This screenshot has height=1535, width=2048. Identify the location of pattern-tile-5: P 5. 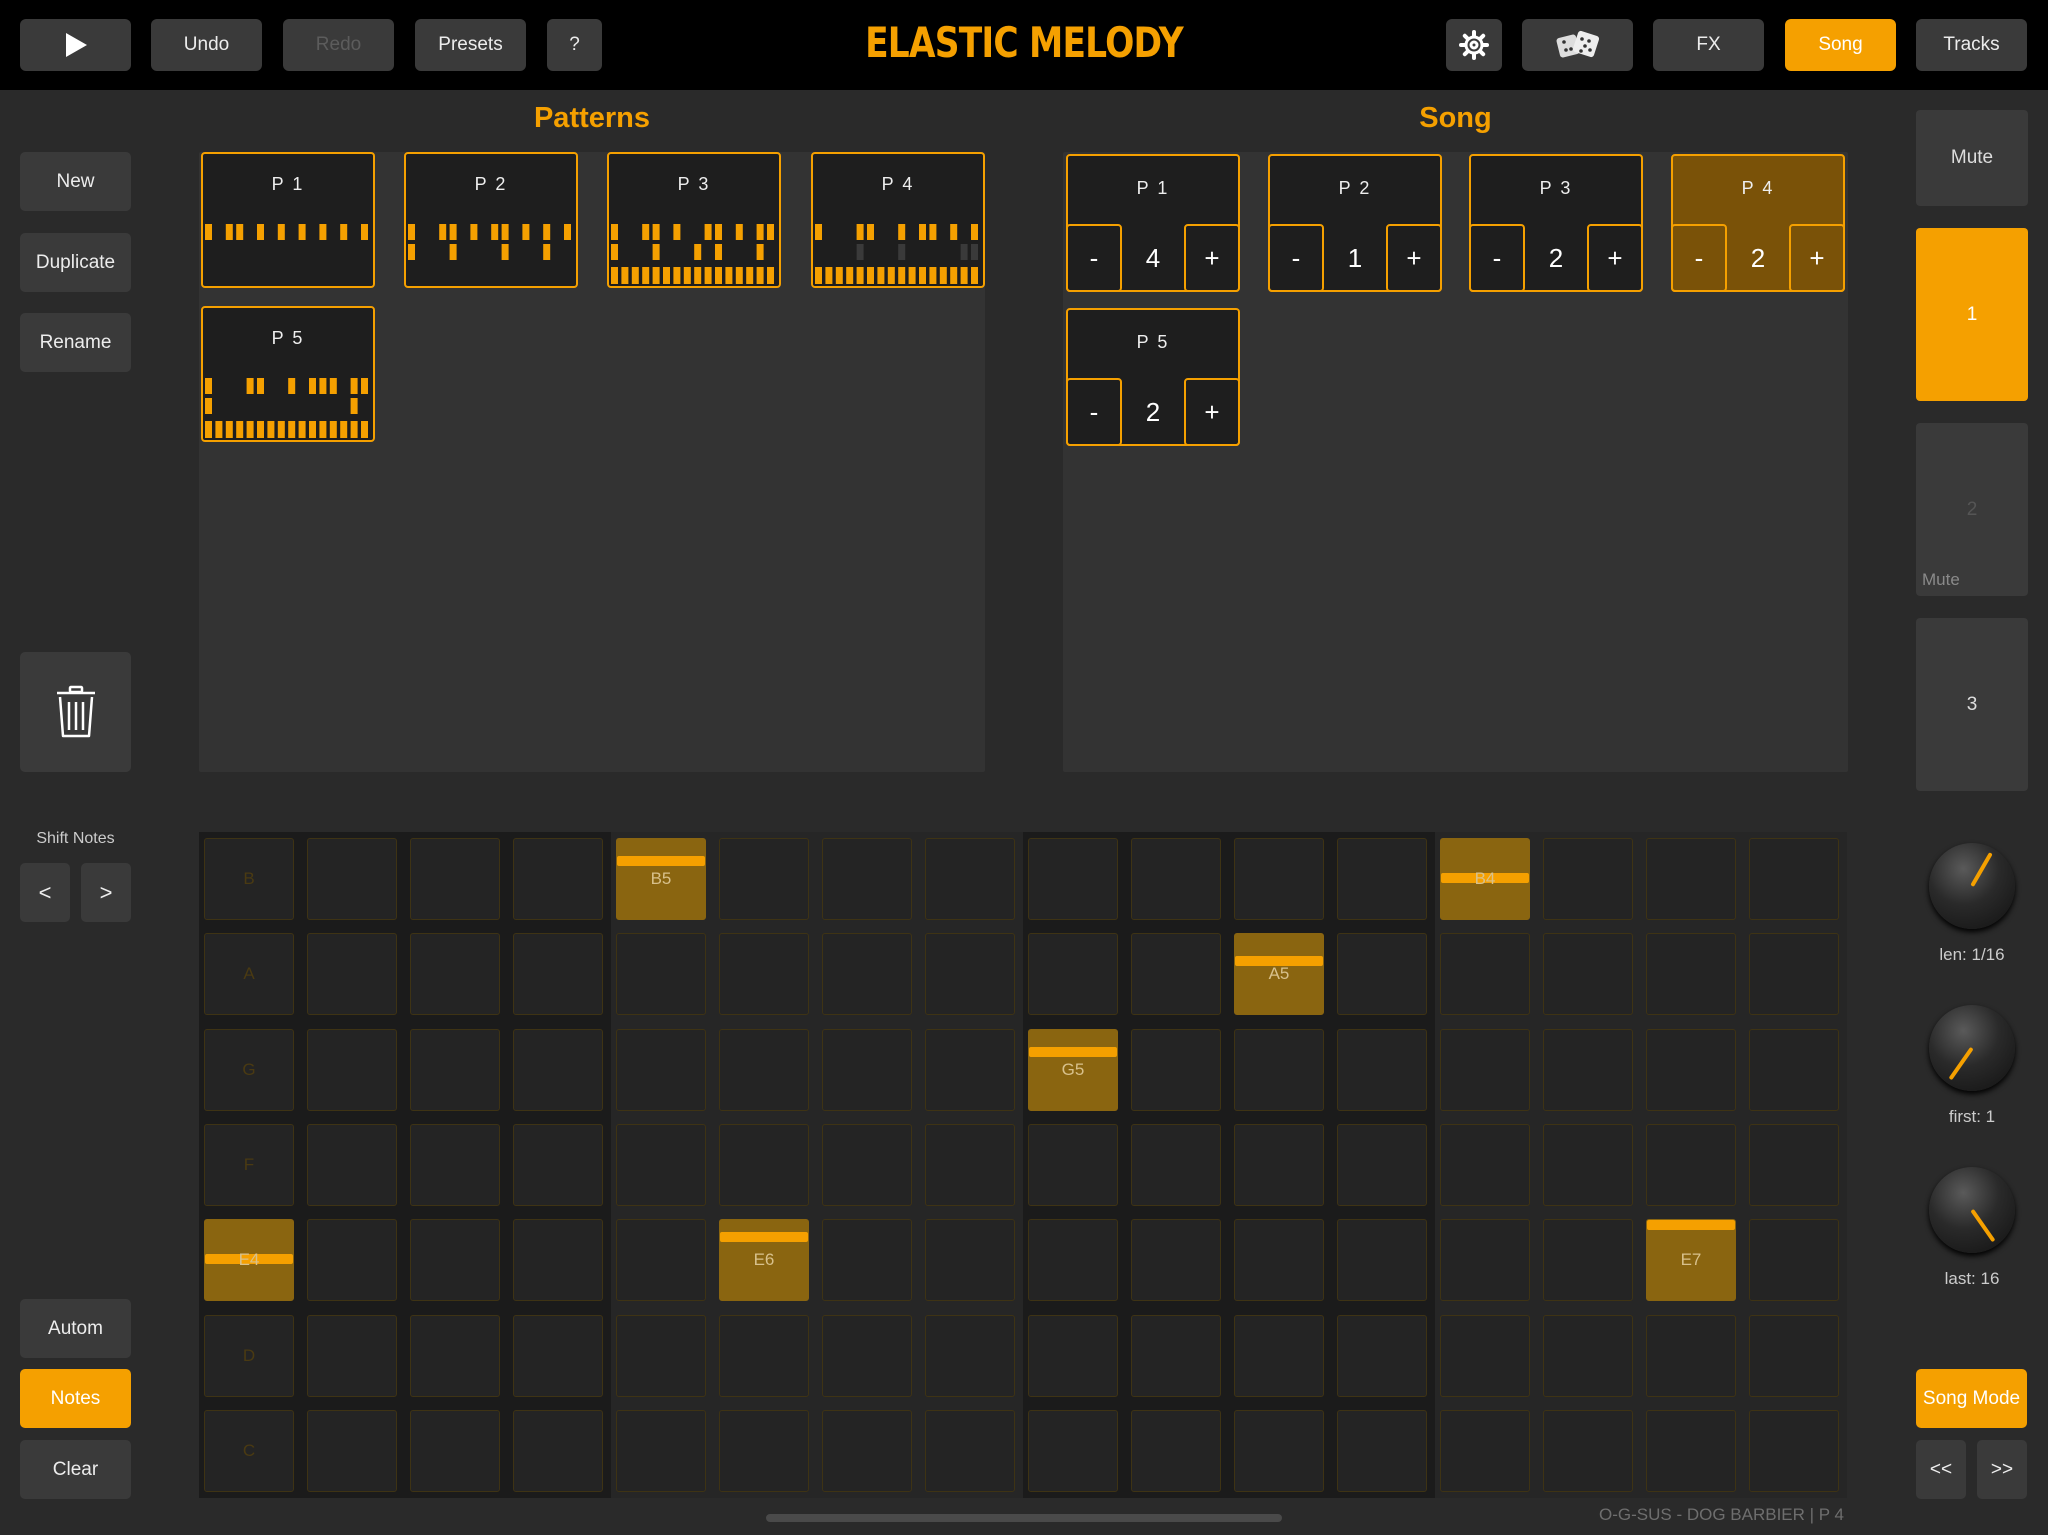
(288, 374).